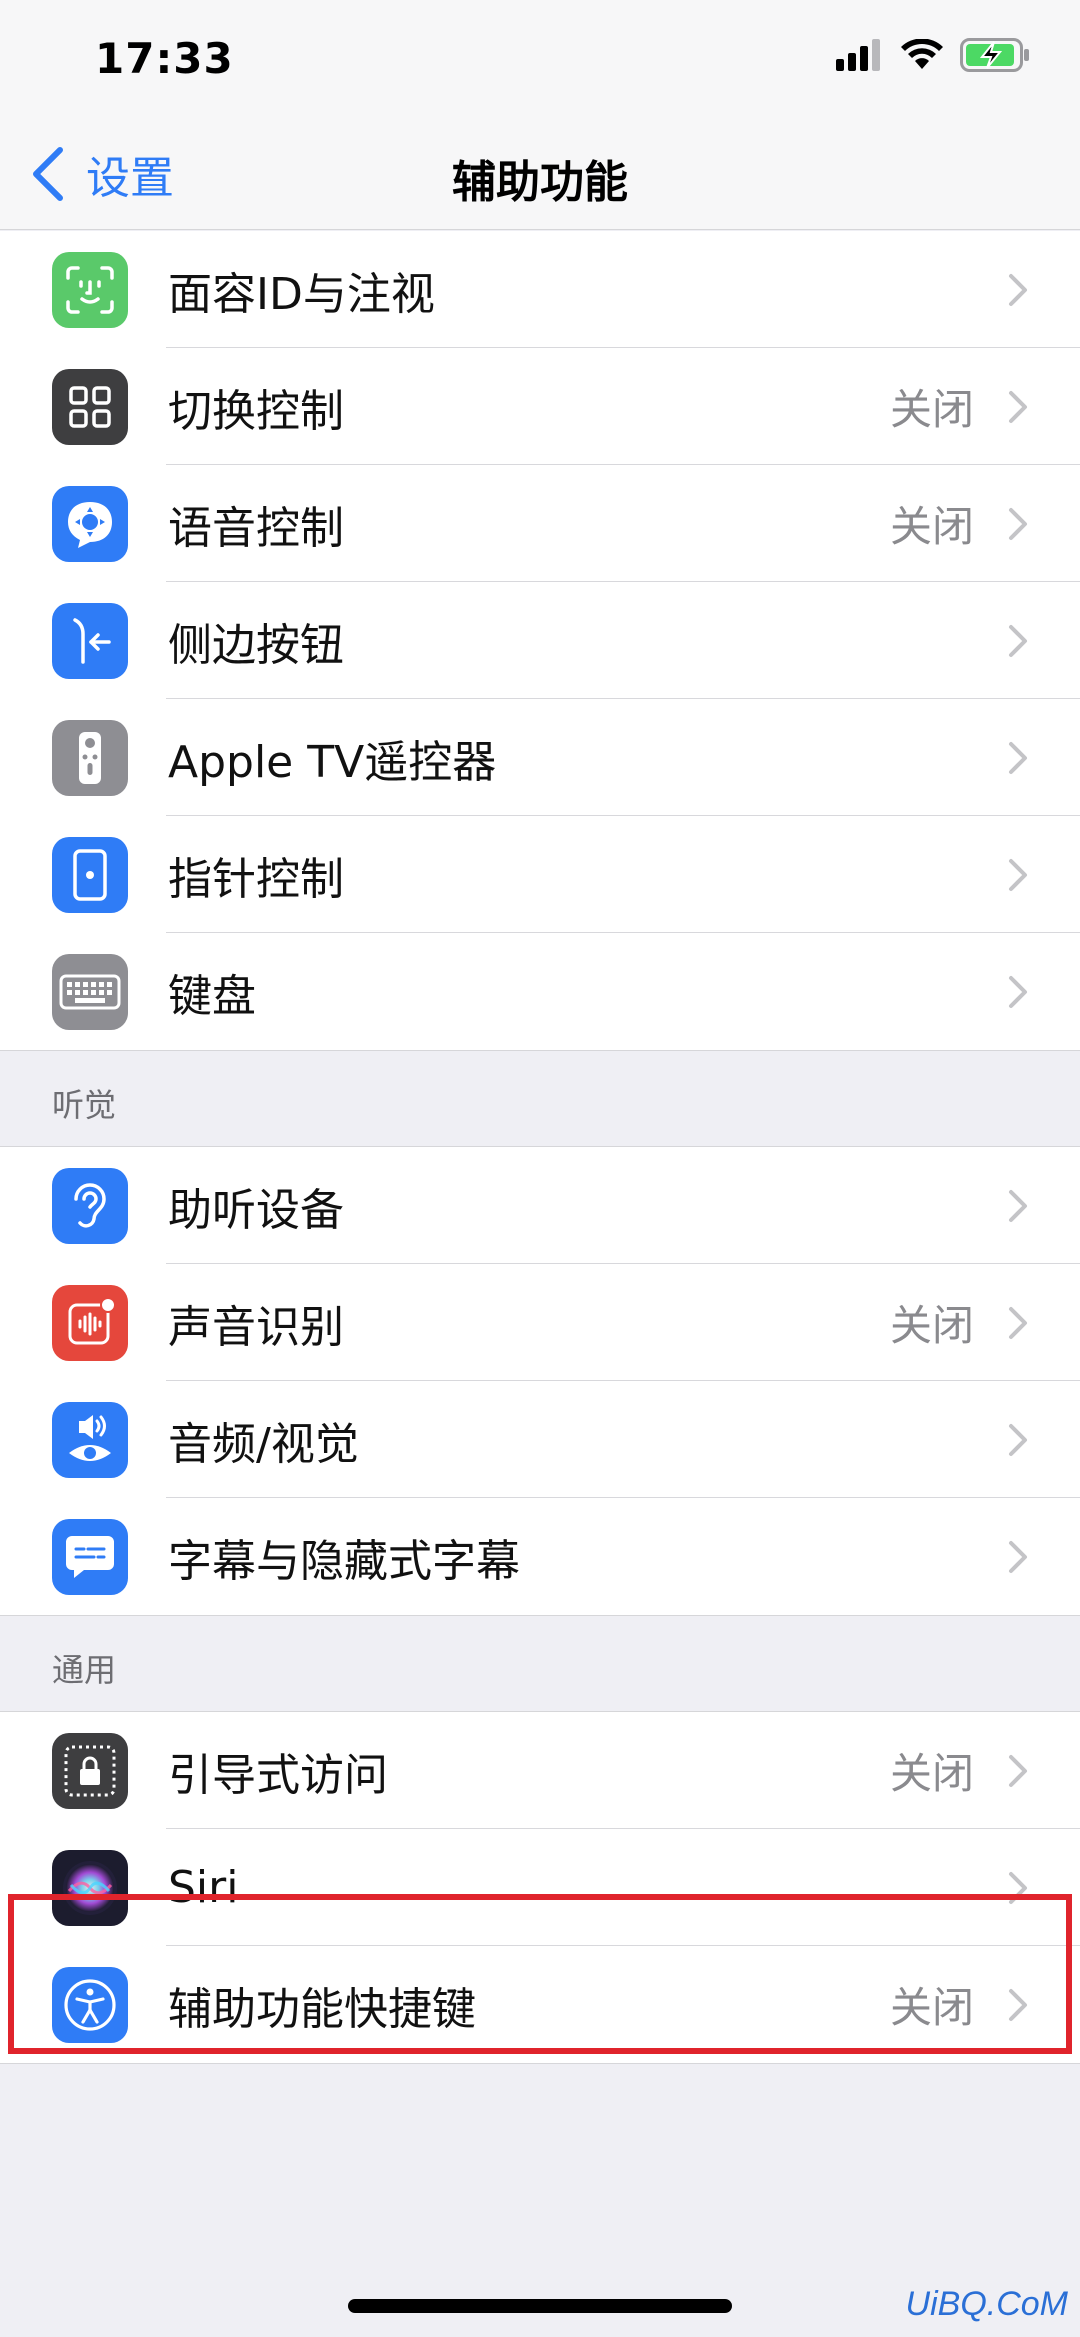  Describe the element at coordinates (540, 874) in the screenshot. I see `row-pointer-control: 指针控制` at that location.